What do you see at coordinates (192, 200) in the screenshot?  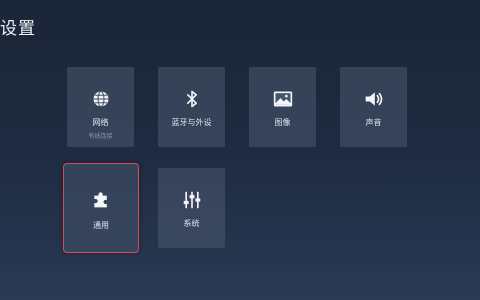 I see `sliders-icon` at bounding box center [192, 200].